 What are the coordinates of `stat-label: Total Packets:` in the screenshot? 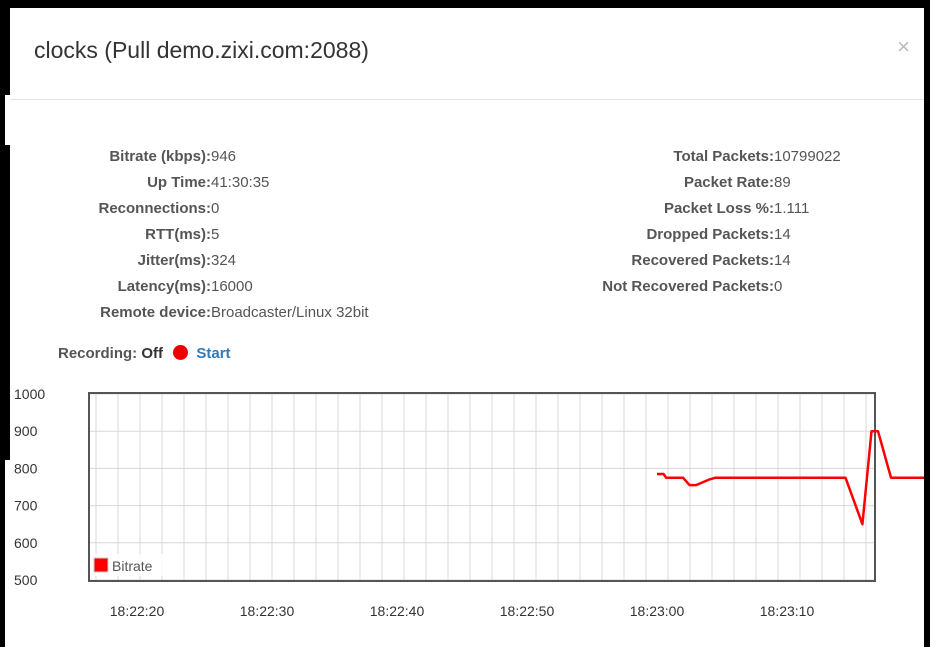 It's located at (723, 156).